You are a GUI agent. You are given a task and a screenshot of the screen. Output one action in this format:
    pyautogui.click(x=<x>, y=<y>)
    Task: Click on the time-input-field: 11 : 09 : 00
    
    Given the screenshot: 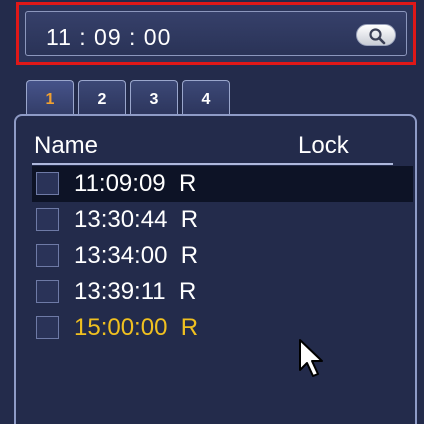 What is the action you would take?
    pyautogui.click(x=216, y=33)
    